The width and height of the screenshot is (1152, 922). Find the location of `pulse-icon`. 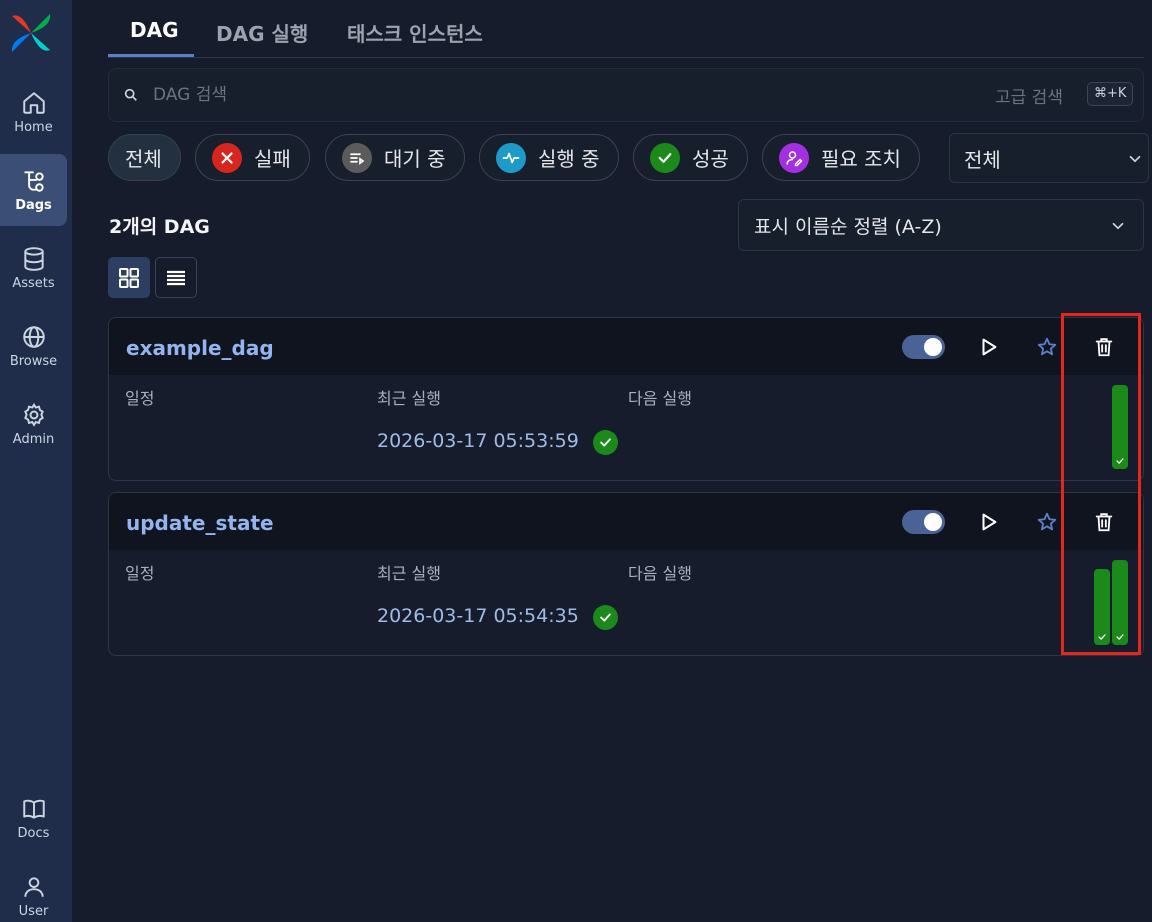

pulse-icon is located at coordinates (511, 157).